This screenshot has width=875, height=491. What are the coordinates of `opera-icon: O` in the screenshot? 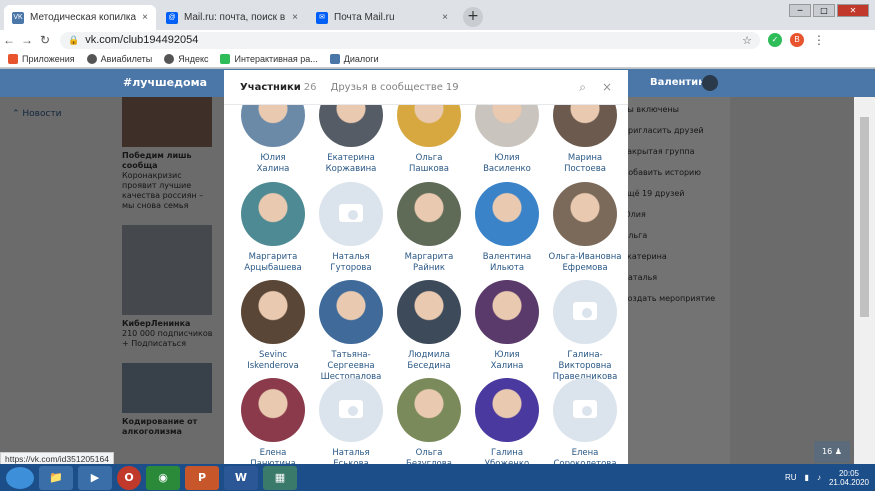 It's located at (129, 477).